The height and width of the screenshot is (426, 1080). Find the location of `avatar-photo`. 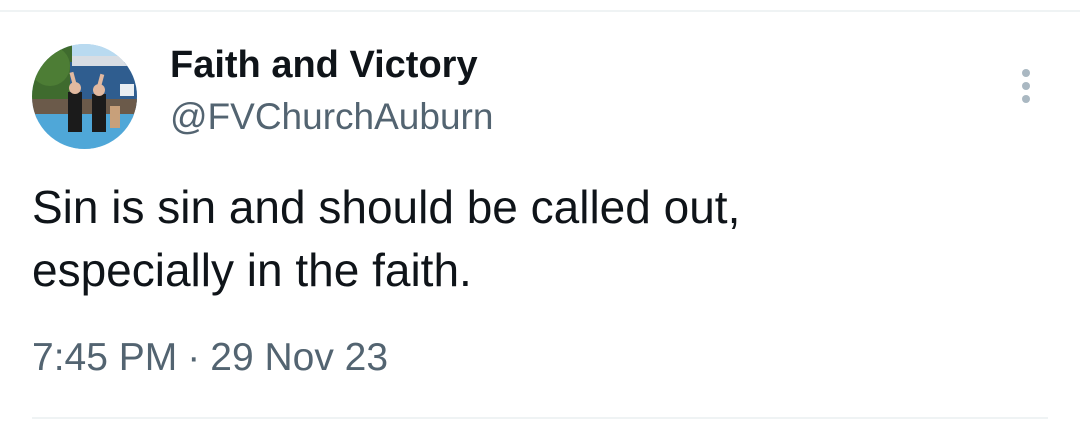

avatar-photo is located at coordinates (84, 96).